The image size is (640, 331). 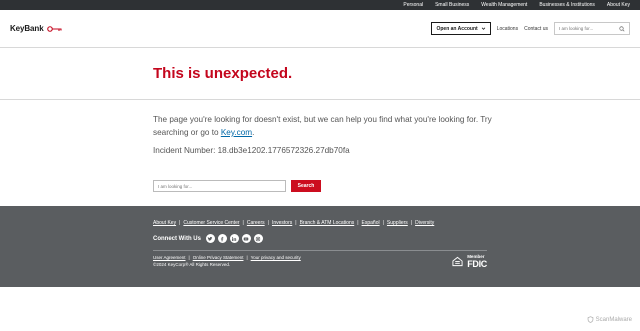 What do you see at coordinates (504, 5) in the screenshot?
I see `utility-link-wealth-management: Wealth Management` at bounding box center [504, 5].